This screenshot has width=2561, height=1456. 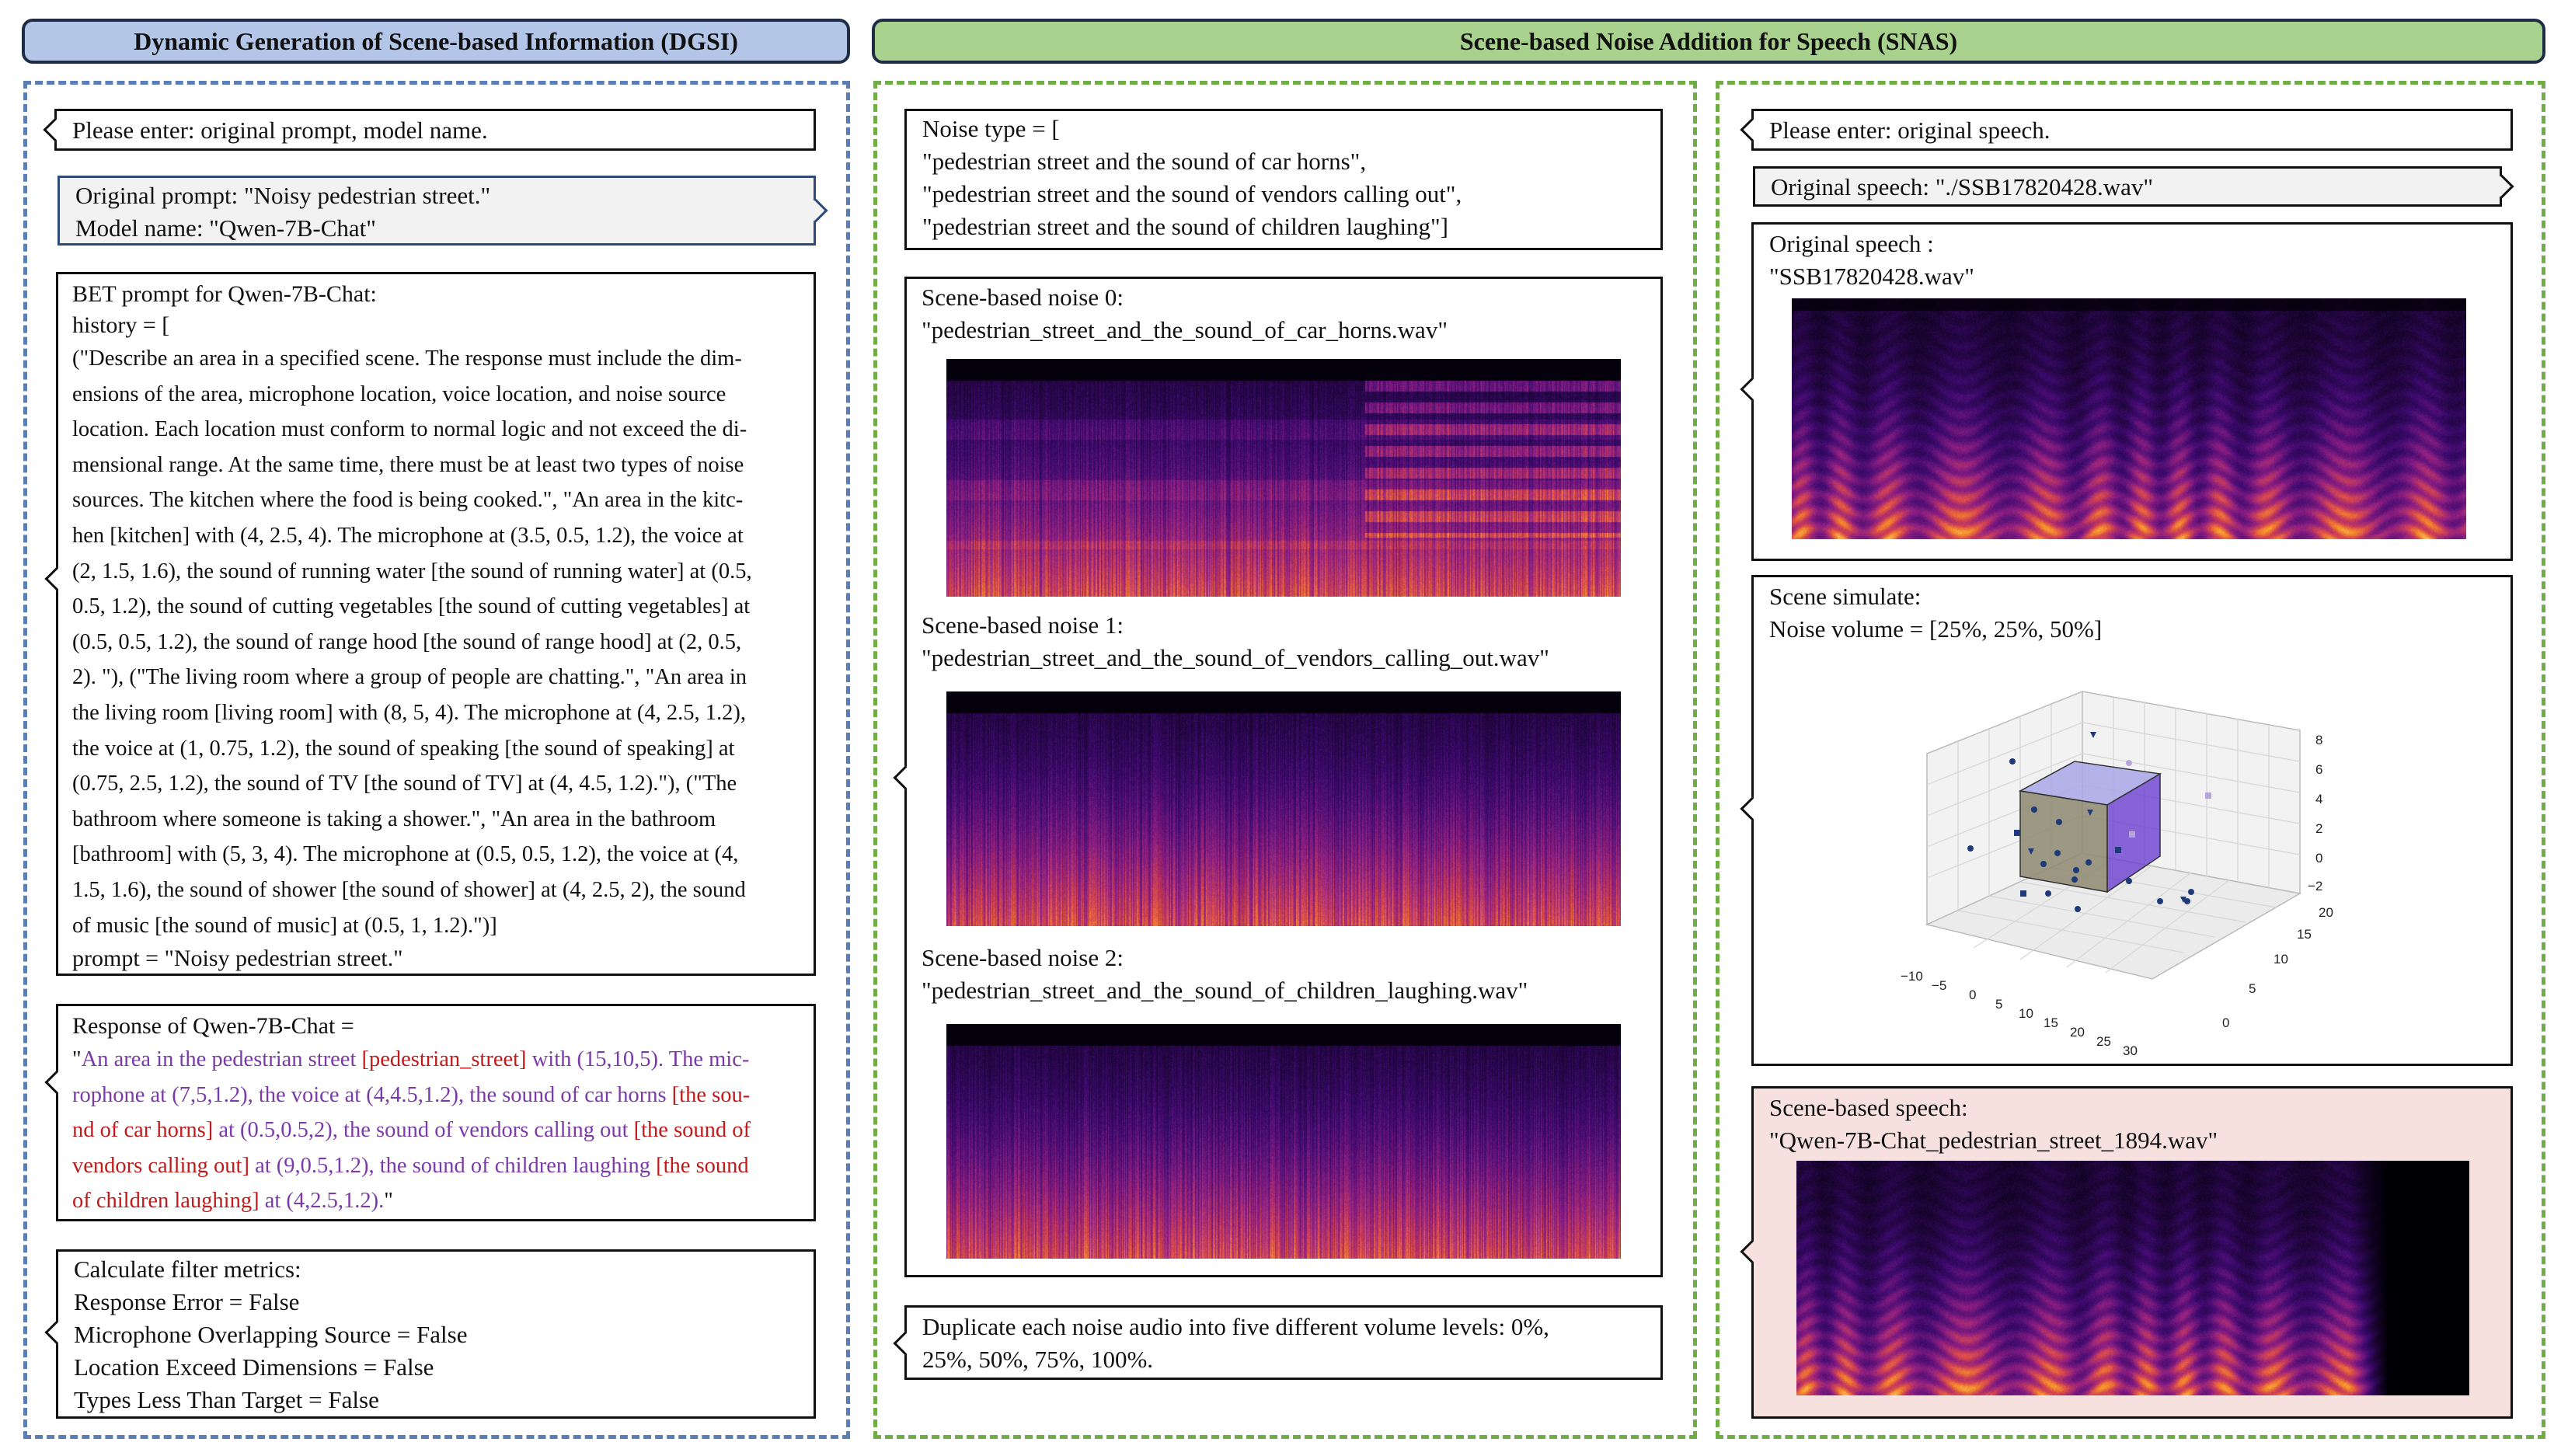 I want to click on metric-mic-overlap: Microphone Overlapping Source = False, so click(x=271, y=1335).